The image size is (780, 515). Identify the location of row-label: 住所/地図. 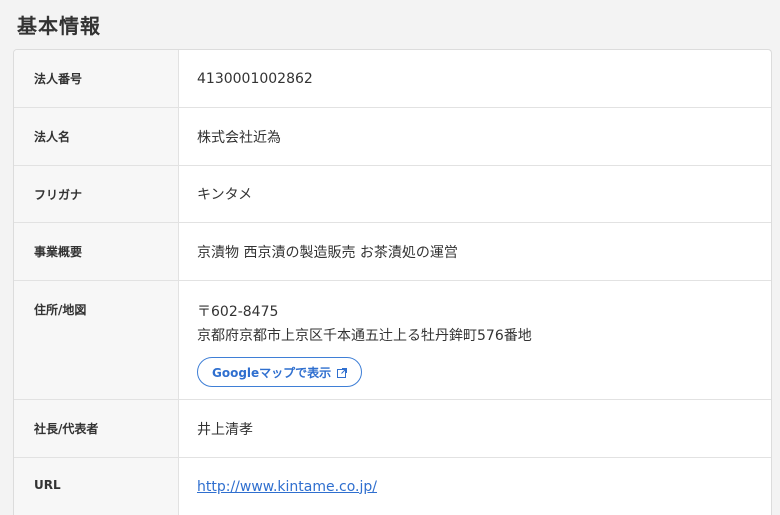
(96, 340).